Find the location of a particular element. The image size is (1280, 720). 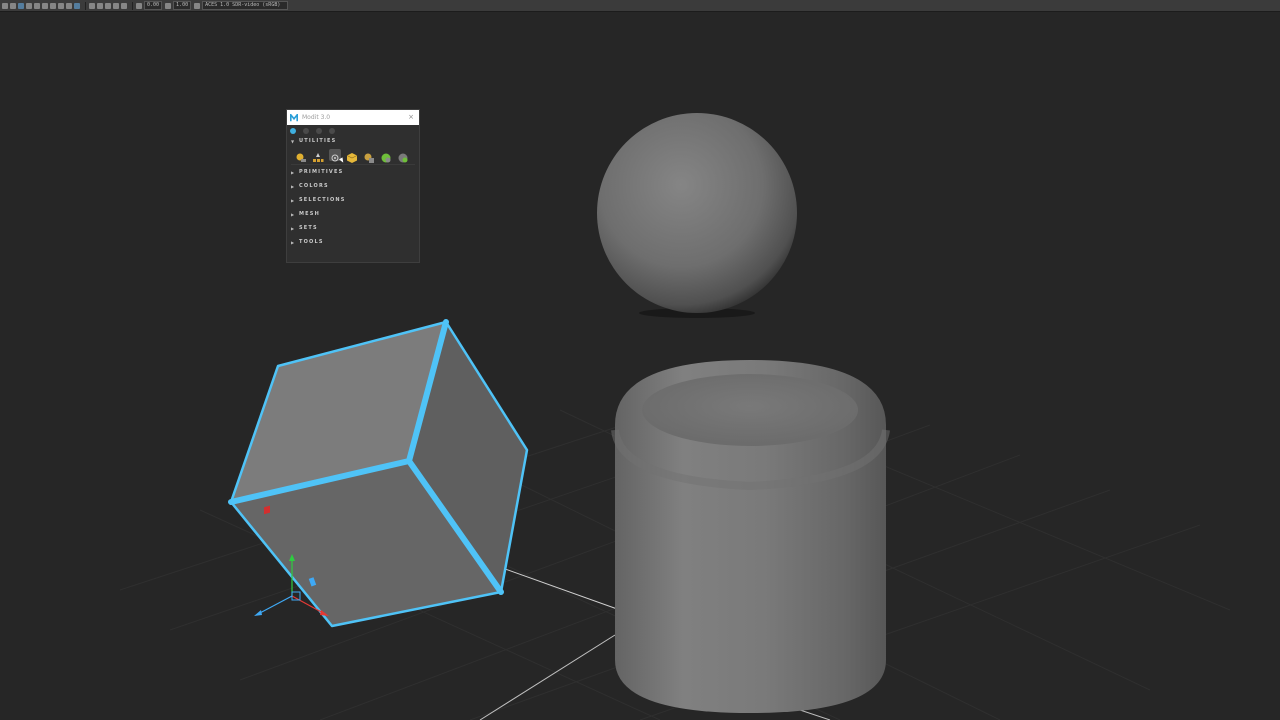

green-sphere-icon is located at coordinates (386, 156).